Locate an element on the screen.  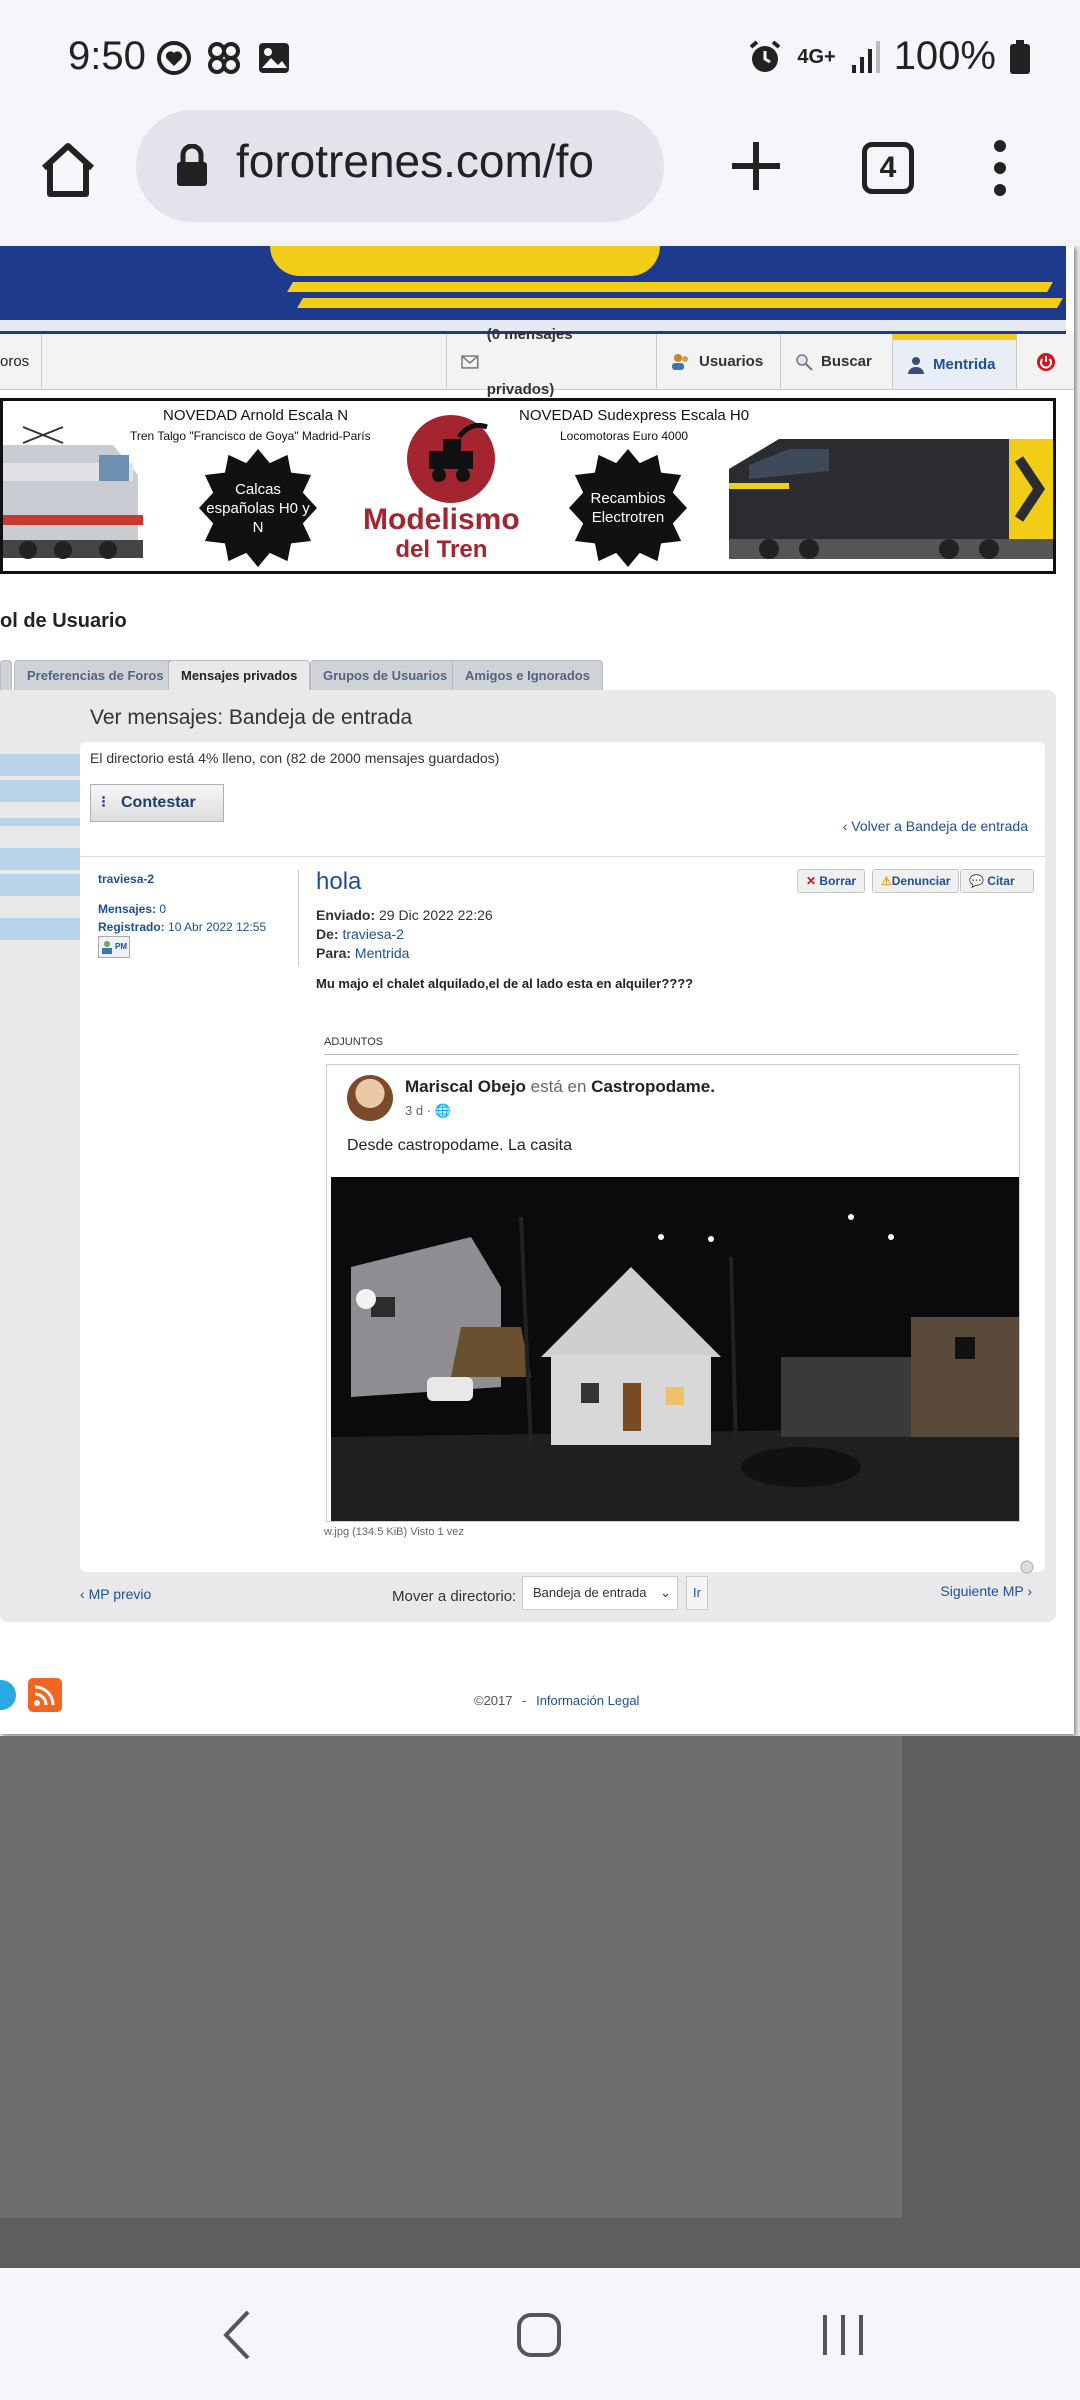
twitter-icon is located at coordinates (8, 1695).